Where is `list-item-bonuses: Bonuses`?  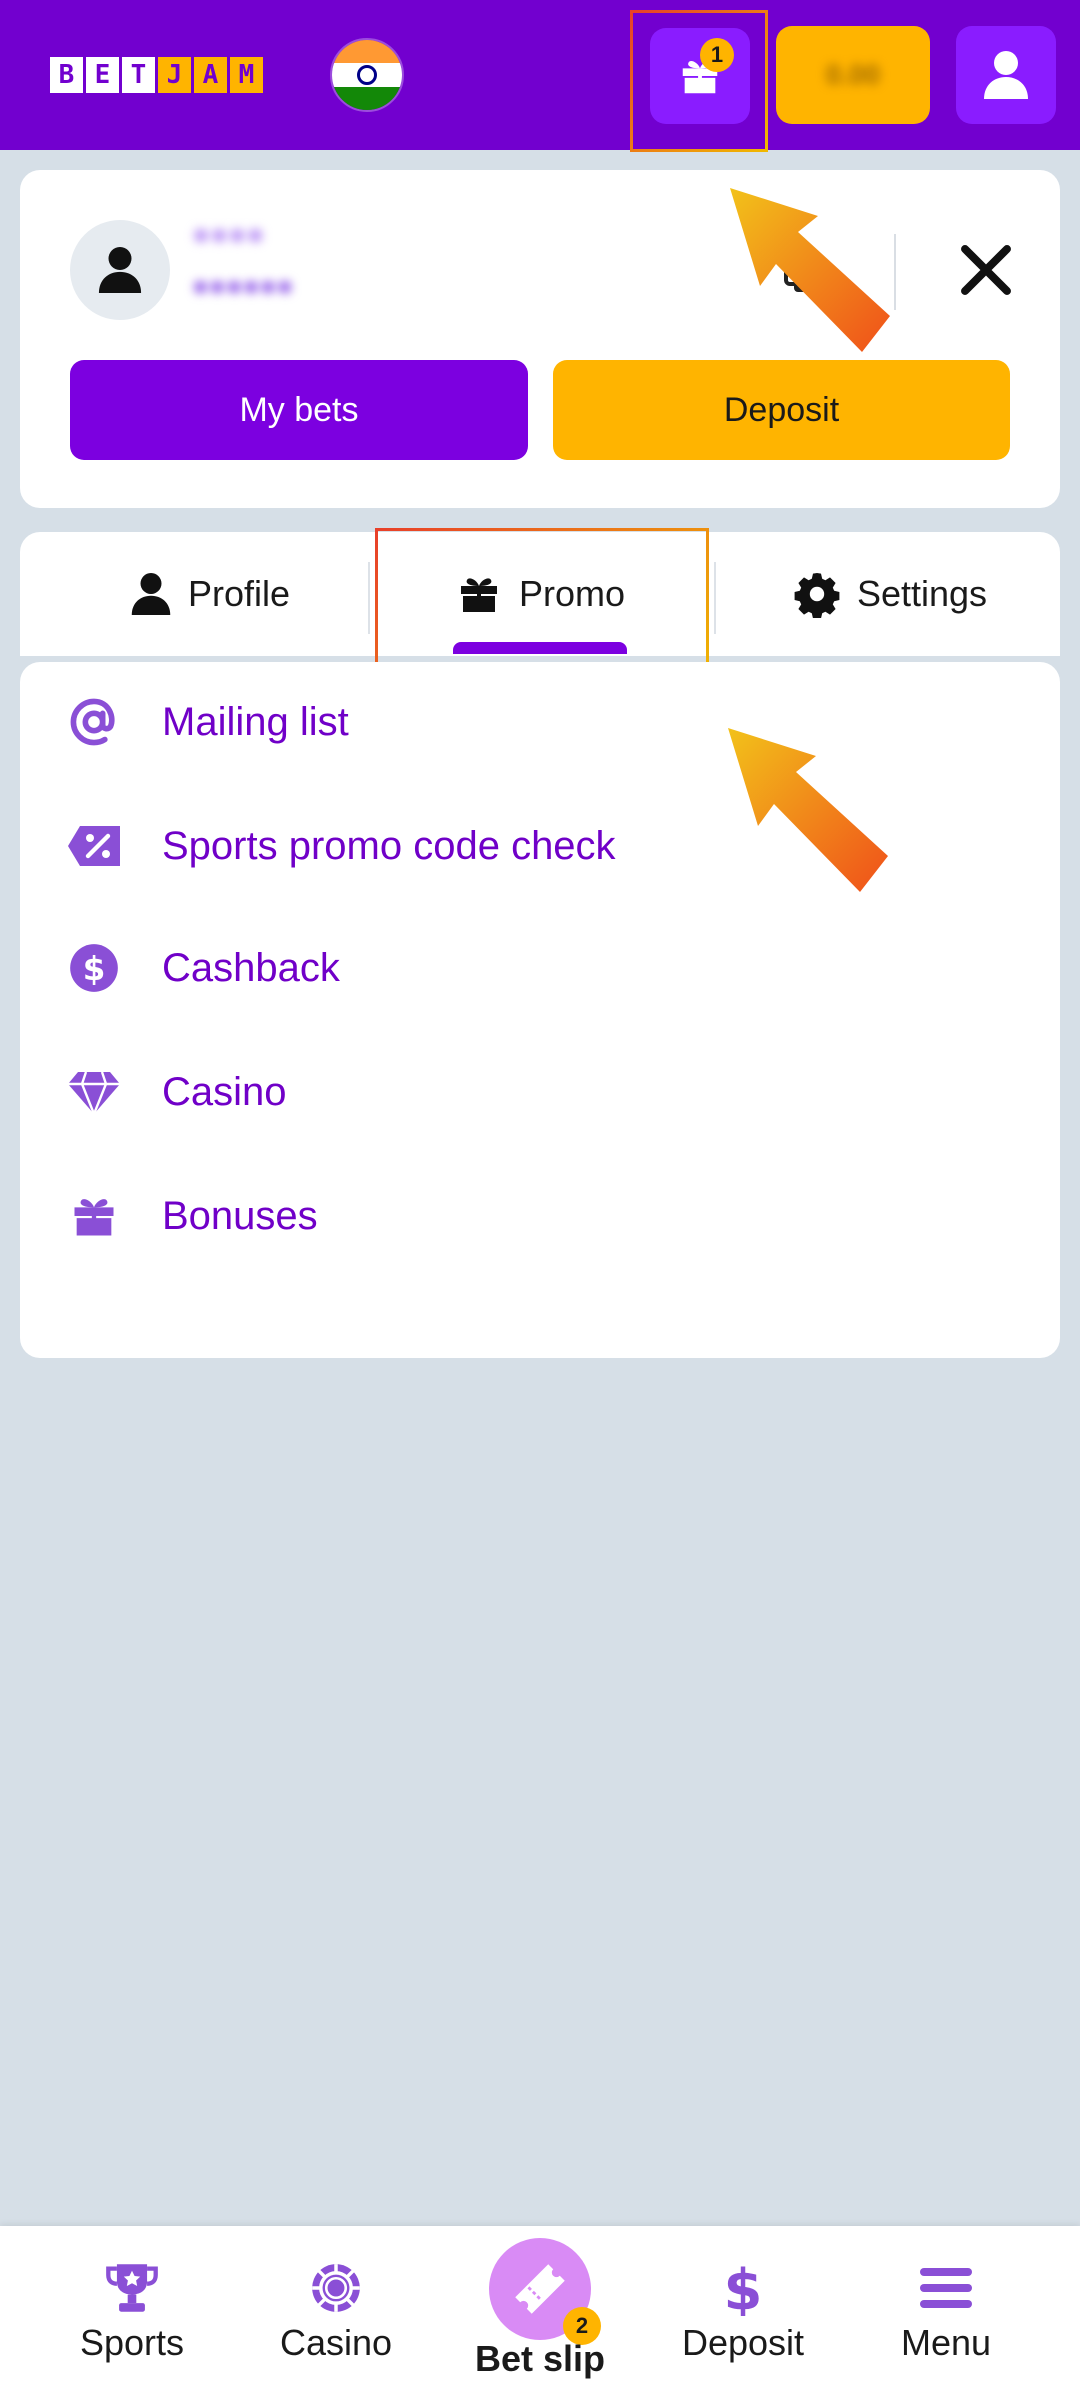 list-item-bonuses: Bonuses is located at coordinates (518, 1216).